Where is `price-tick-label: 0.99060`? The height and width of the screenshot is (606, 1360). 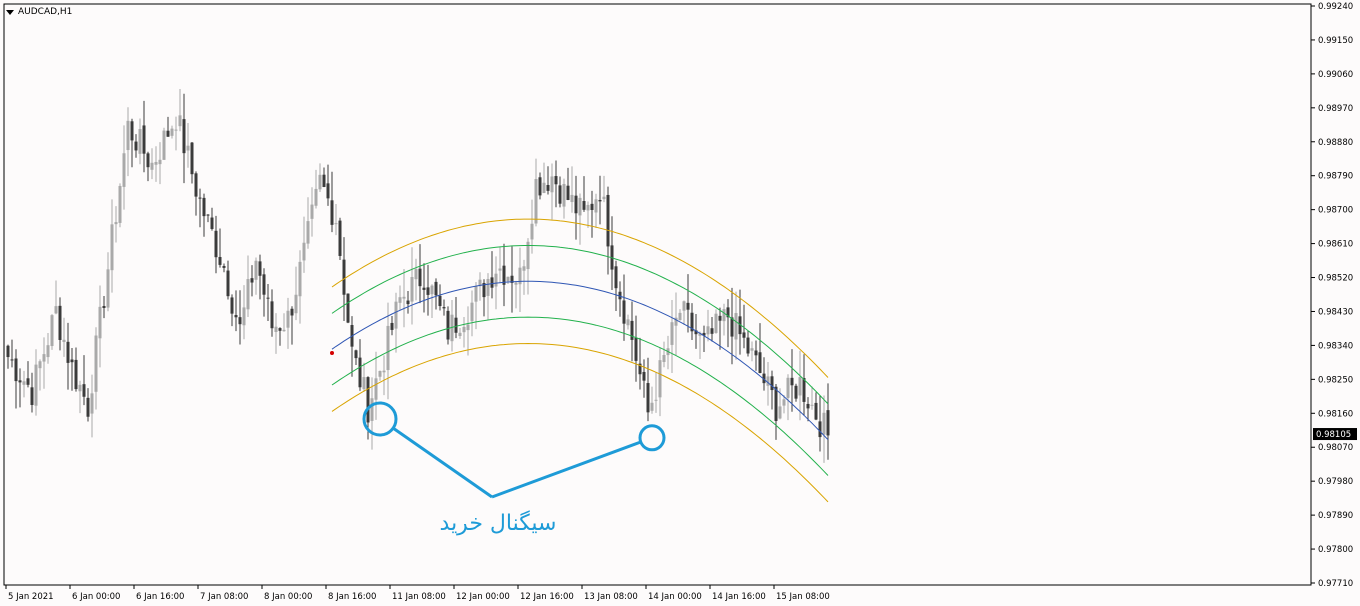
price-tick-label: 0.99060 is located at coordinates (1335, 75).